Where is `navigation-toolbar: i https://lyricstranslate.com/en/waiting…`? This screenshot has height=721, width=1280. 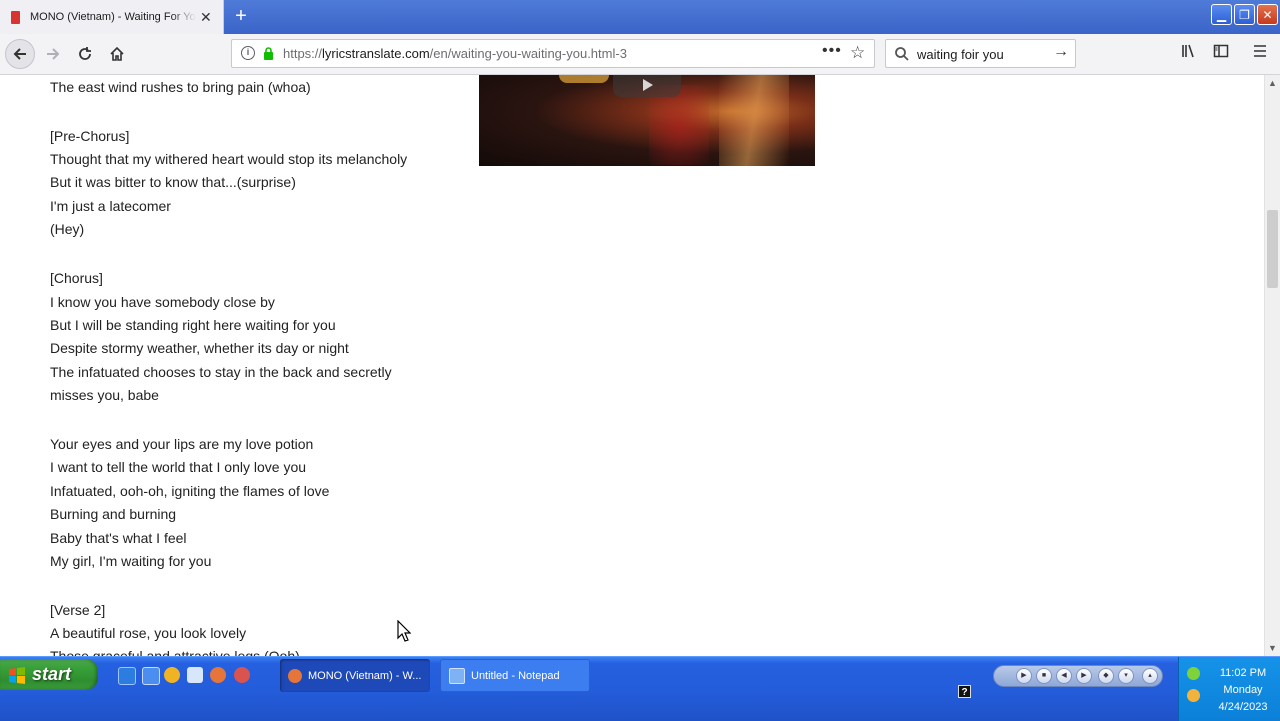
navigation-toolbar: i https://lyricstranslate.com/en/waiting… is located at coordinates (640, 54).